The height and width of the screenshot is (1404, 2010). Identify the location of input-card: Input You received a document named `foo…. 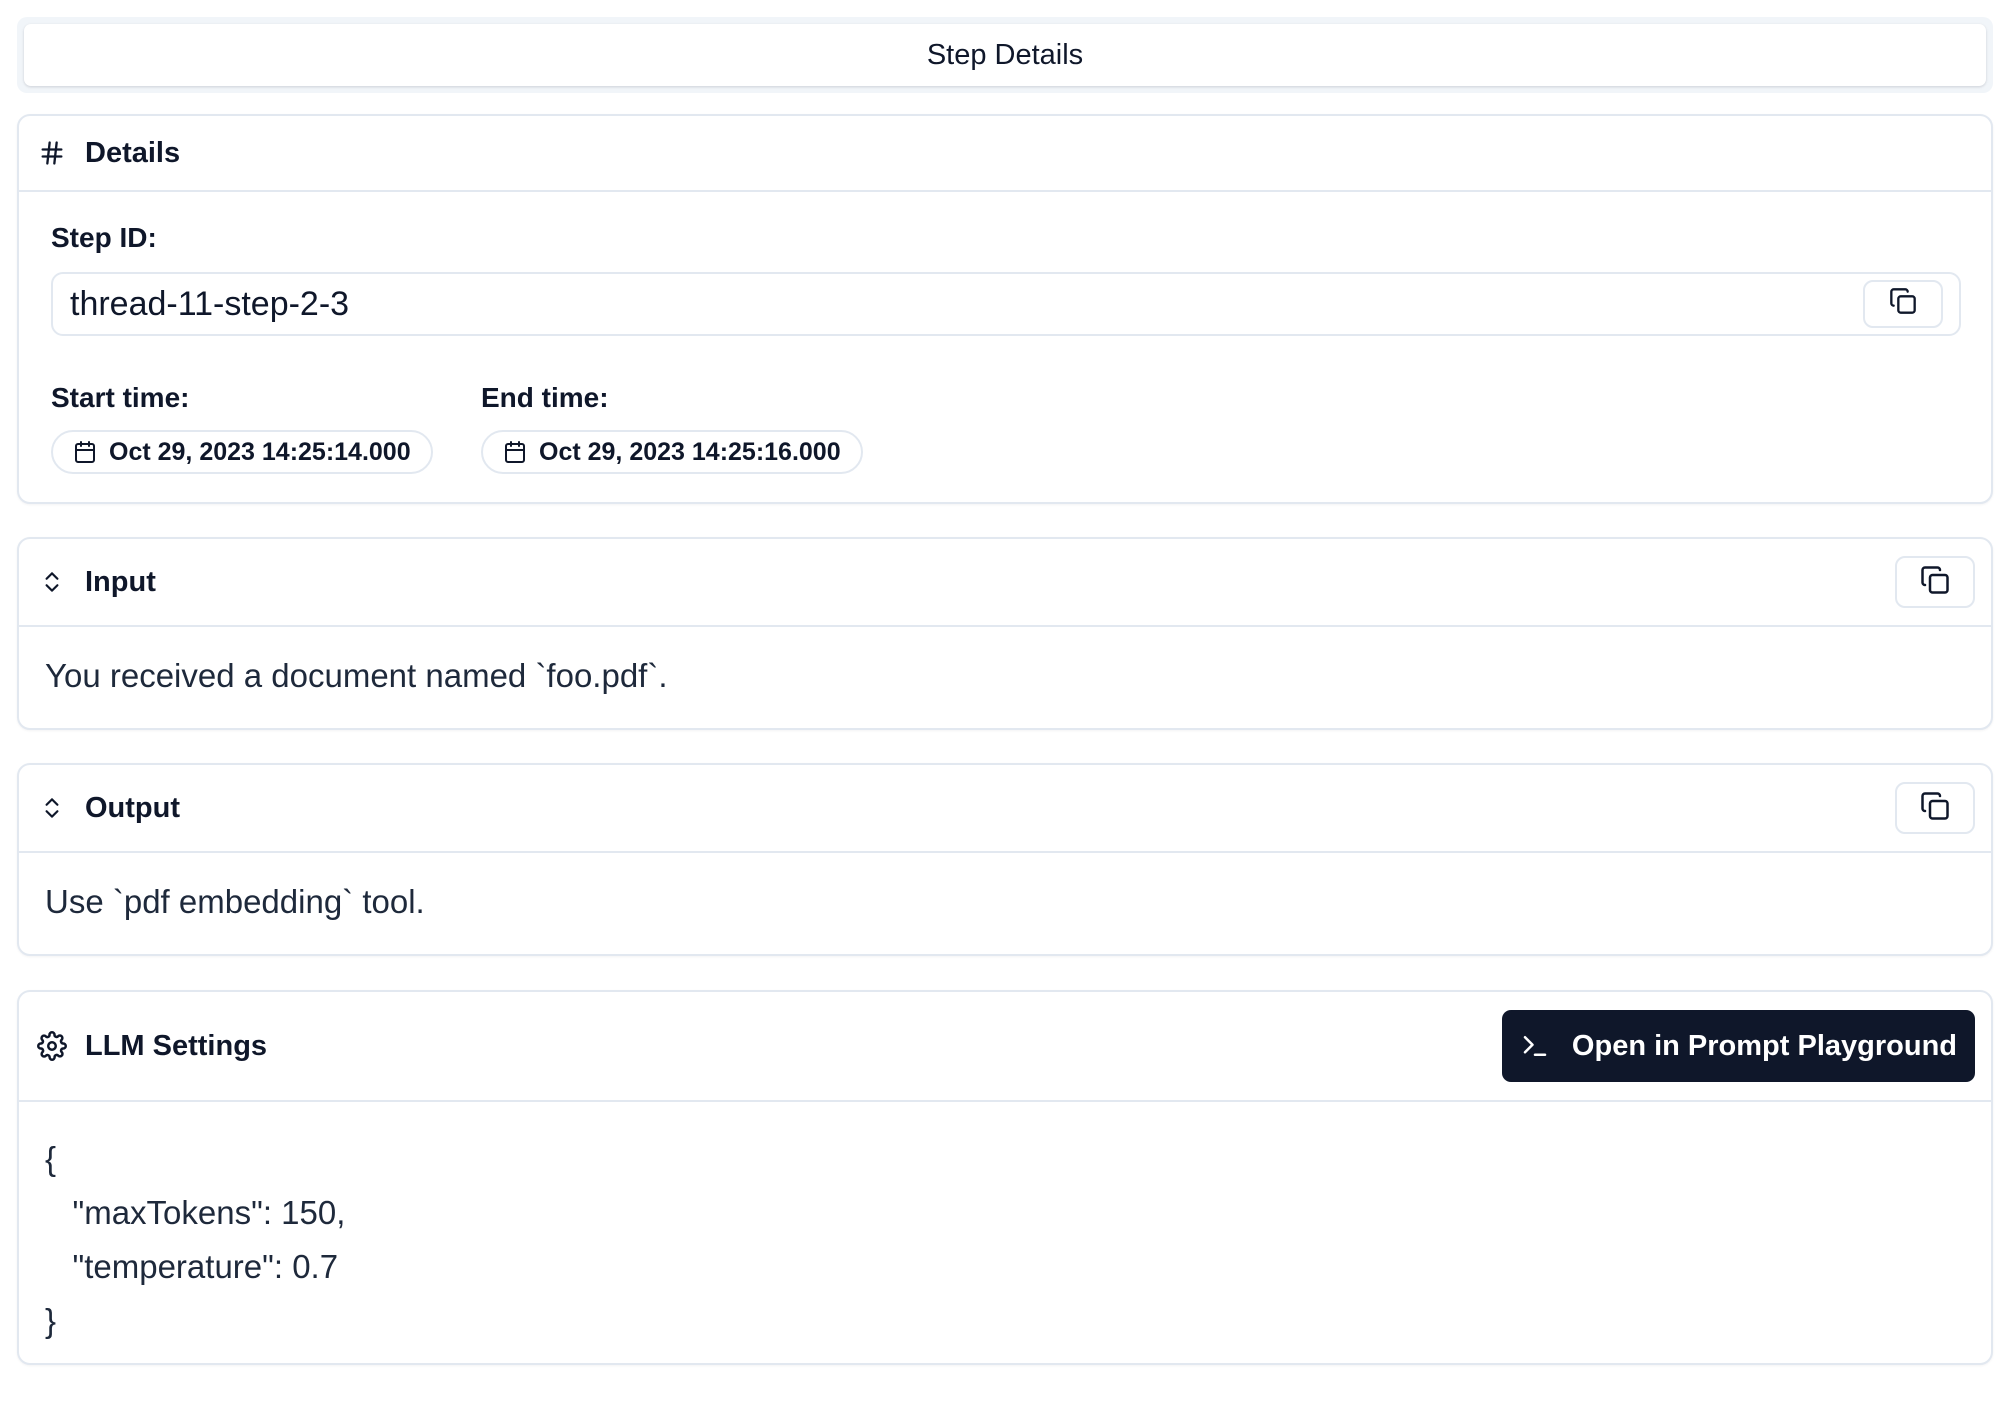
(1005, 633).